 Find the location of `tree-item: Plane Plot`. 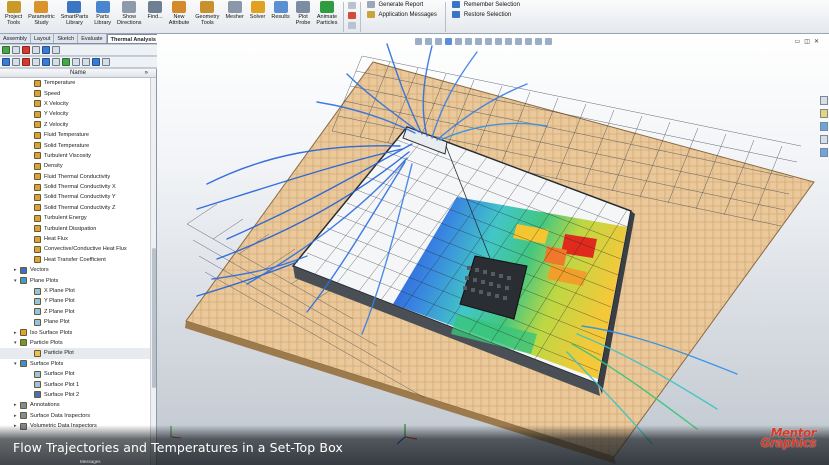

tree-item: Plane Plot is located at coordinates (78, 322).